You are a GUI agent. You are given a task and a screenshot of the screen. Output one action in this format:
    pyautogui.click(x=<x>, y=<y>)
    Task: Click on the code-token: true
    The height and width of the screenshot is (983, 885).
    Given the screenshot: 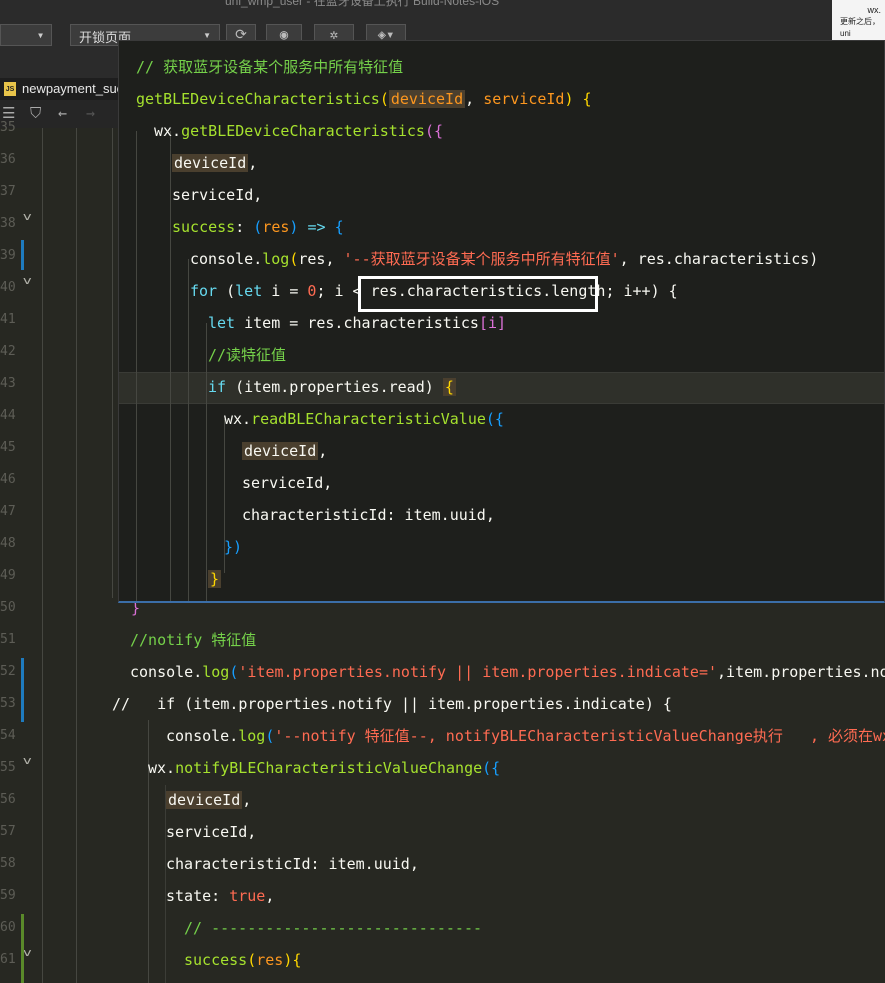 What is the action you would take?
    pyautogui.click(x=247, y=896)
    